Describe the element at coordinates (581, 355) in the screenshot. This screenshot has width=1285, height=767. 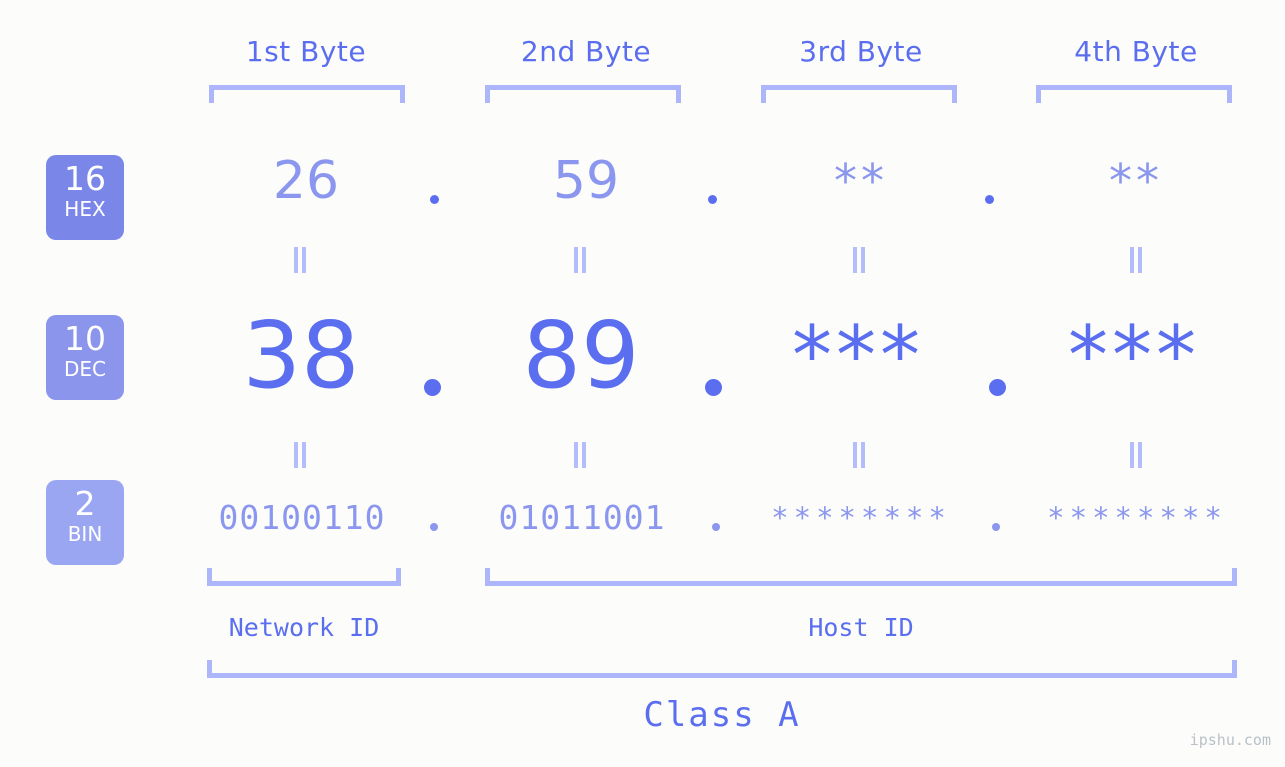
I see `dec-byte-2: 89` at that location.